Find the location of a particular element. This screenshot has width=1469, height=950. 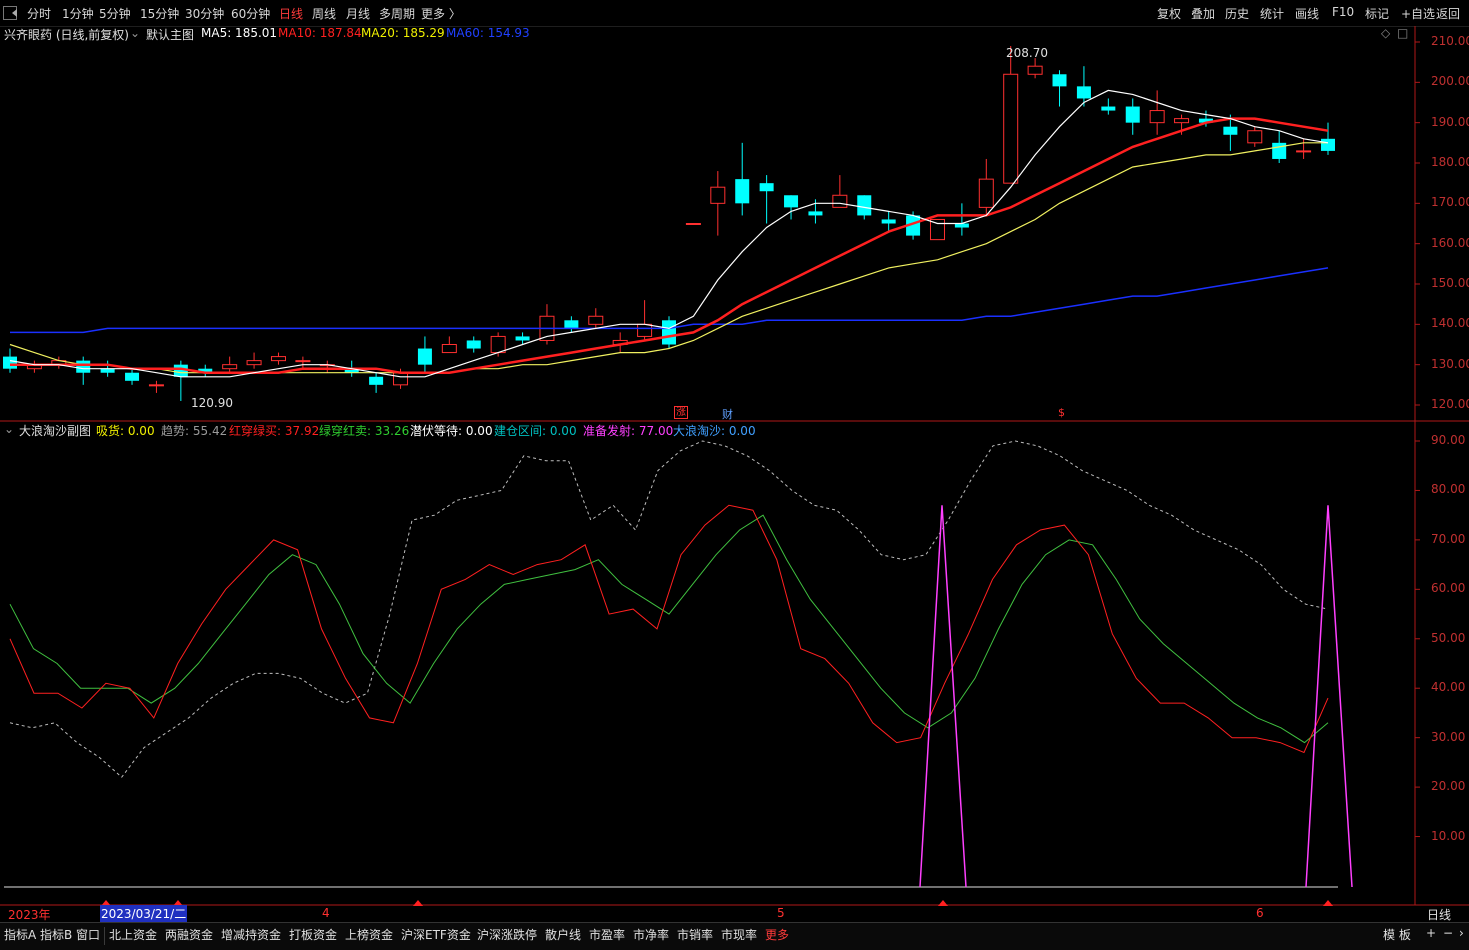

tab-retail-line: 散户线 is located at coordinates (563, 934).